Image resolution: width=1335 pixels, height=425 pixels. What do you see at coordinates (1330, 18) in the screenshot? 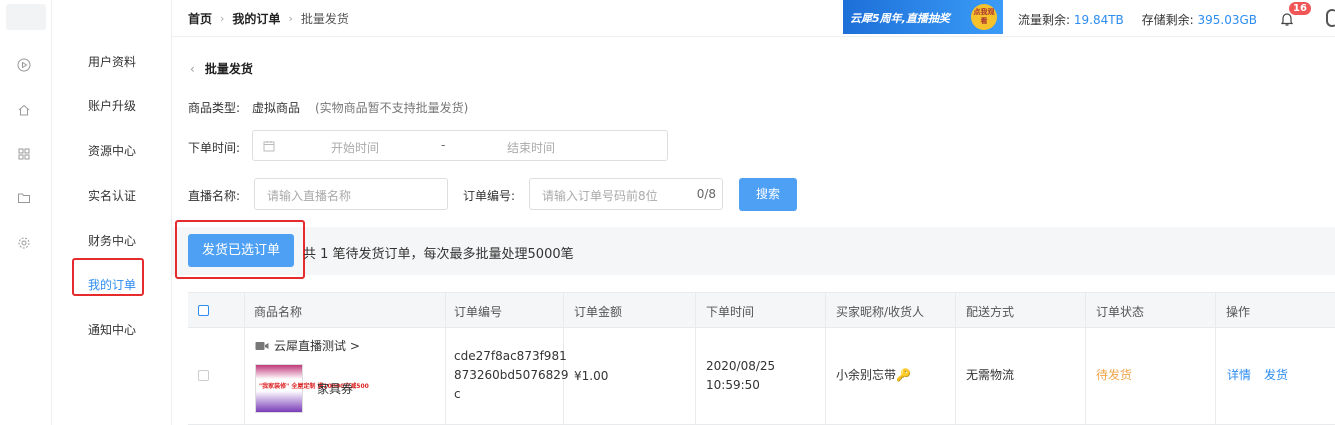
I see `avatar` at bounding box center [1330, 18].